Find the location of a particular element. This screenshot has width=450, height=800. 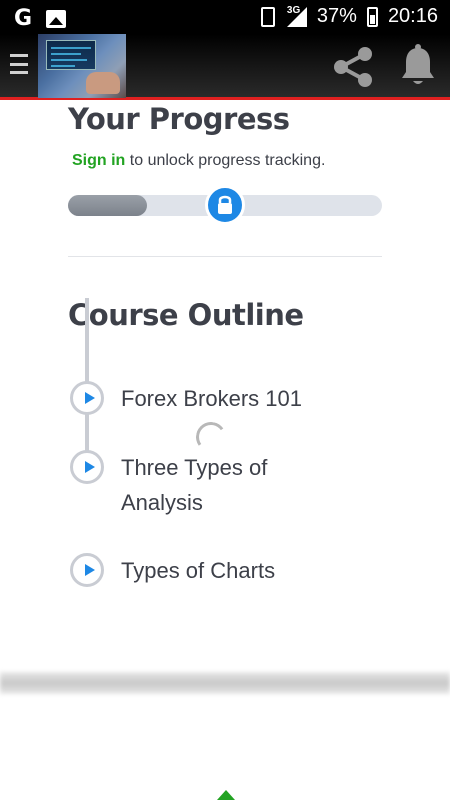

lock-icon is located at coordinates (225, 204).